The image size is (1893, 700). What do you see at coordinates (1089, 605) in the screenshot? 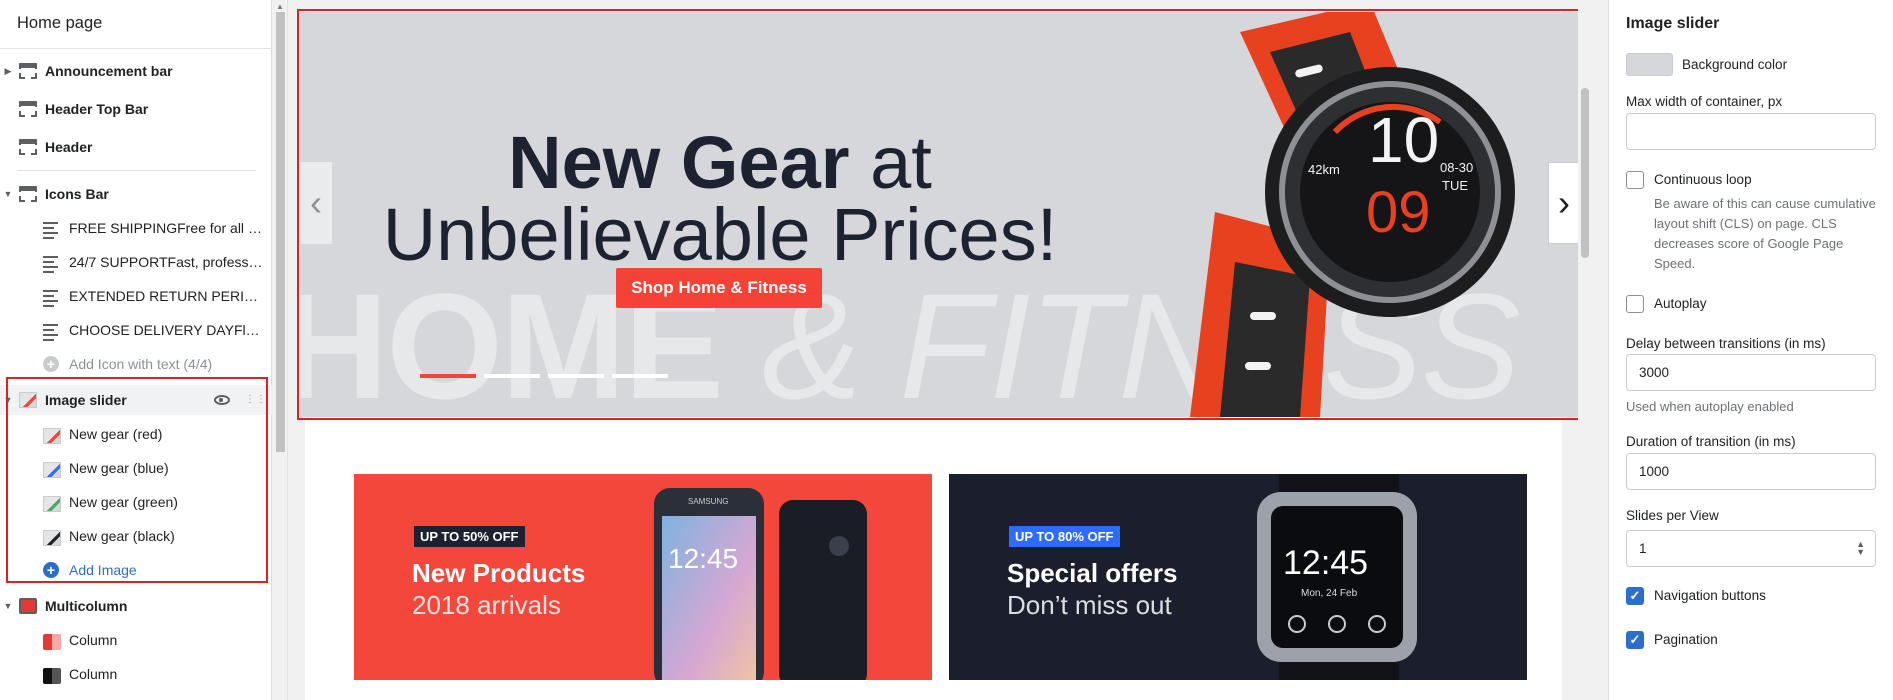
I see `banner-subtitle: Don’t miss out` at bounding box center [1089, 605].